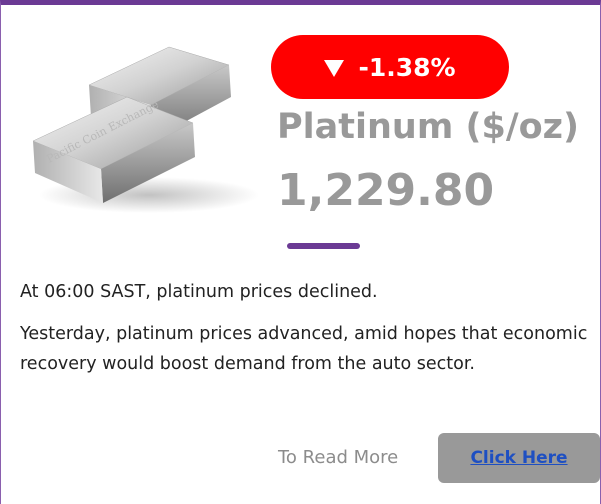  I want to click on change-badge: -1.38%, so click(390, 67).